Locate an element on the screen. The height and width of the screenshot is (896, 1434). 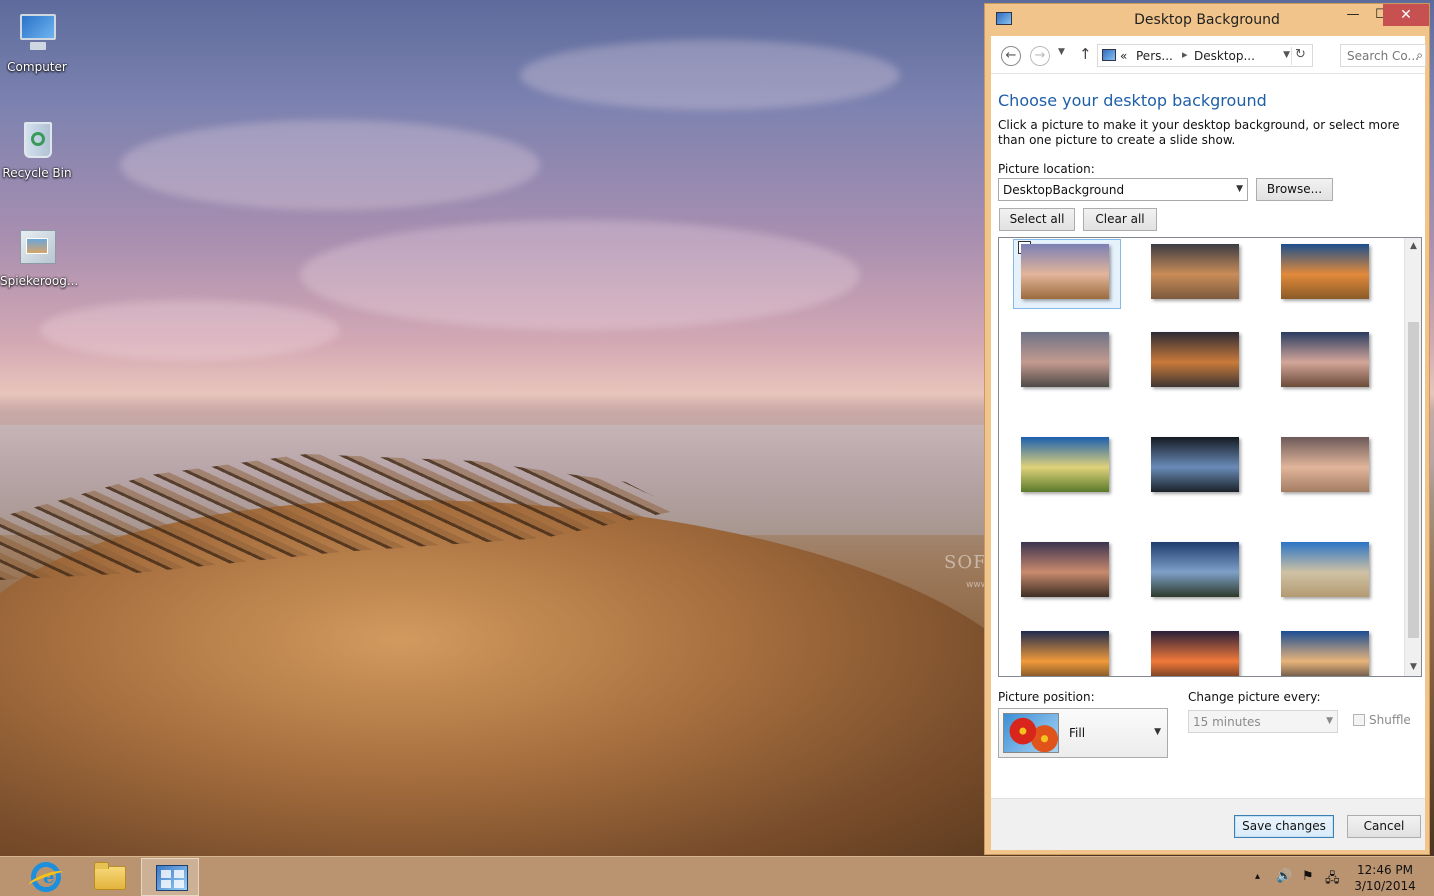
clock-date: 3/10/2014 is located at coordinates (1385, 886).